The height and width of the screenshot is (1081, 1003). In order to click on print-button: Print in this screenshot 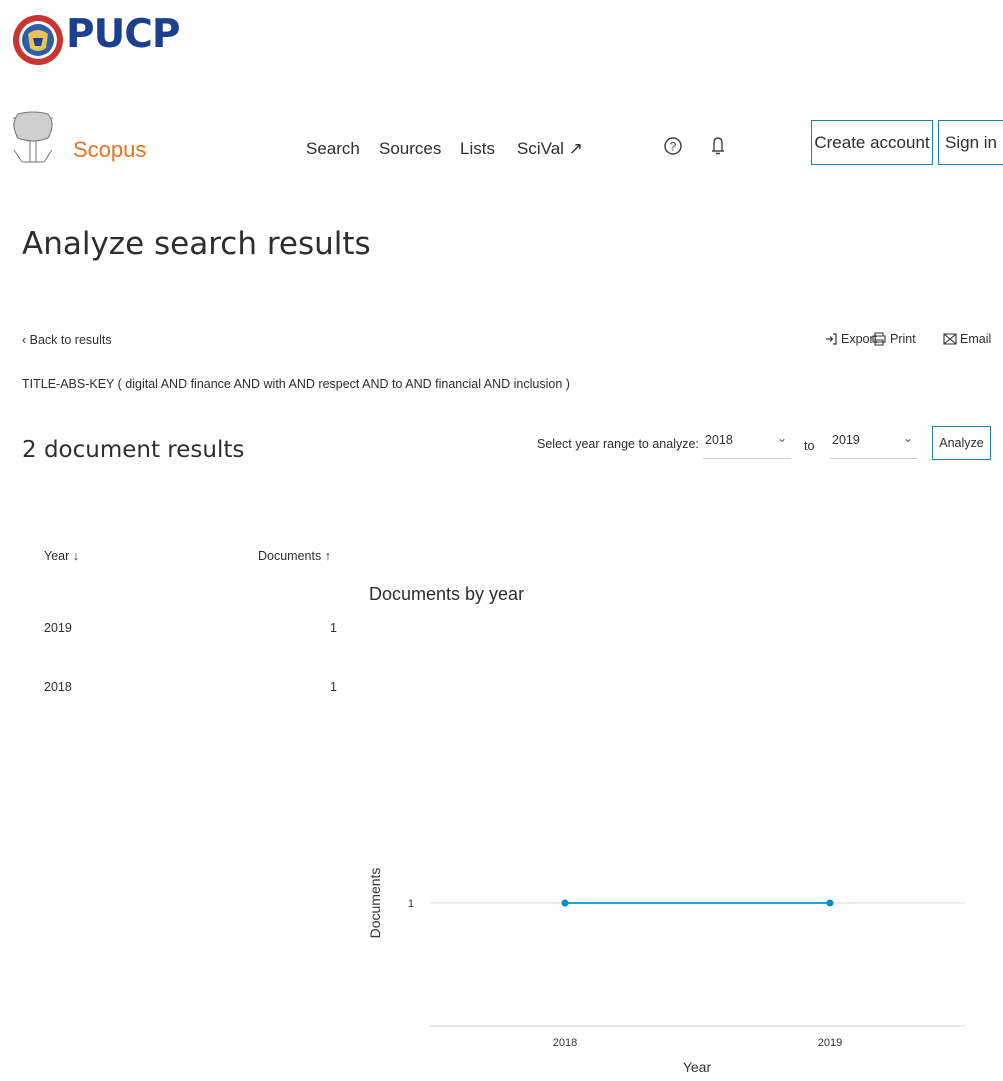, I will do `click(893, 339)`.